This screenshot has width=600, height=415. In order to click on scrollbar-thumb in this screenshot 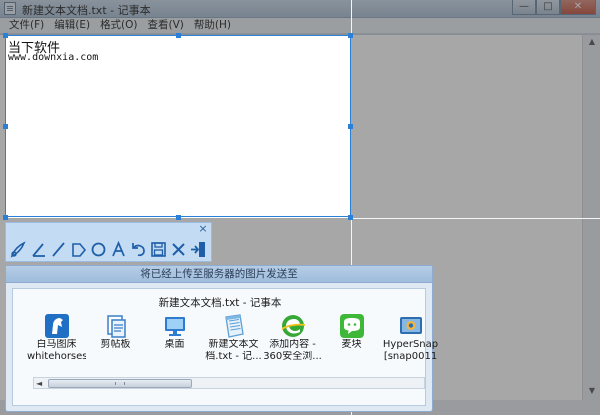, I will do `click(120, 383)`.